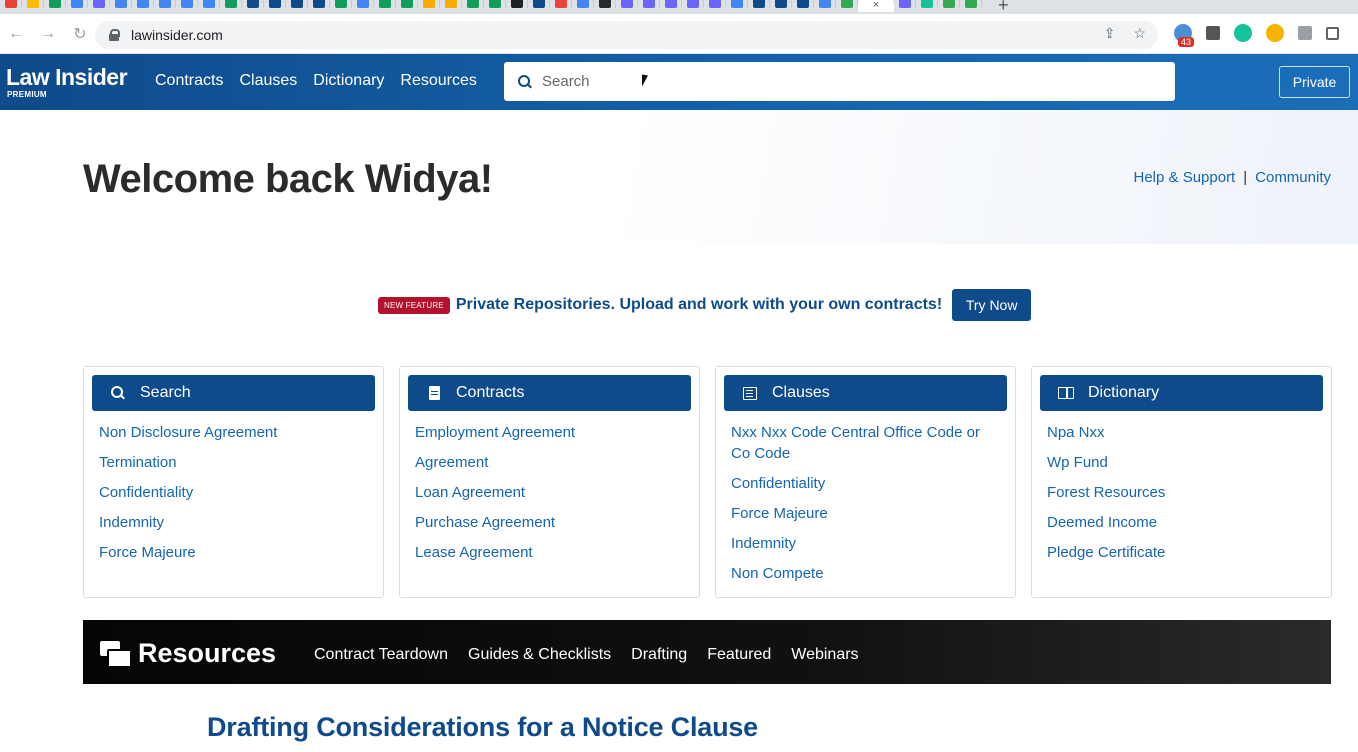 The width and height of the screenshot is (1358, 752). I want to click on private-button: Private, so click(1314, 82).